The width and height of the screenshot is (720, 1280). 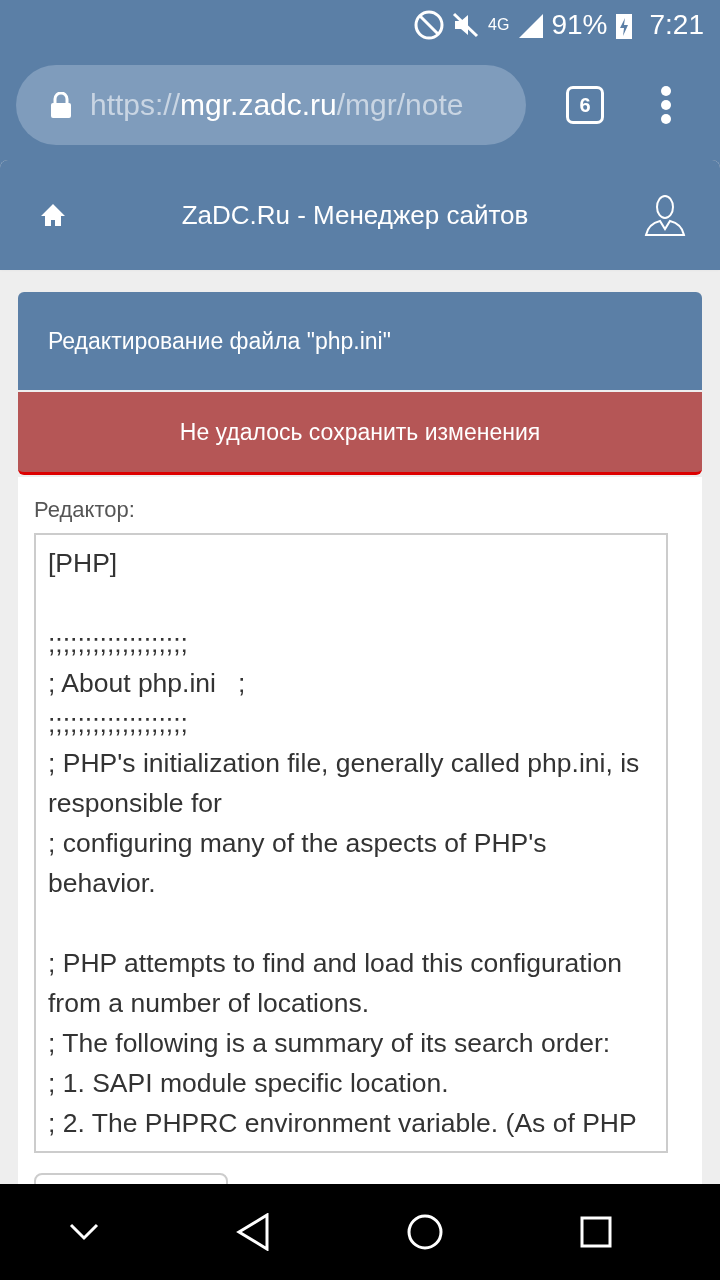 I want to click on user-icon, so click(x=665, y=215).